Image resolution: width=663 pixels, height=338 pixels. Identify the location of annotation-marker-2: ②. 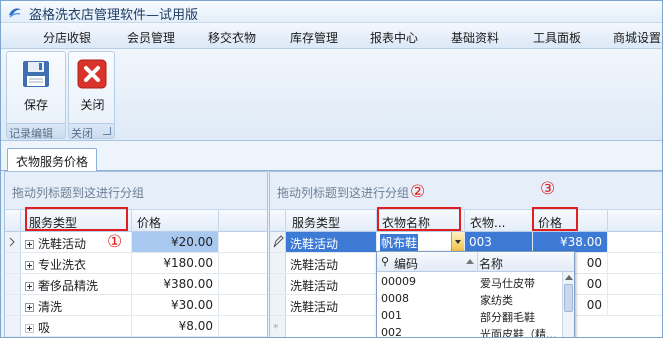
(418, 192).